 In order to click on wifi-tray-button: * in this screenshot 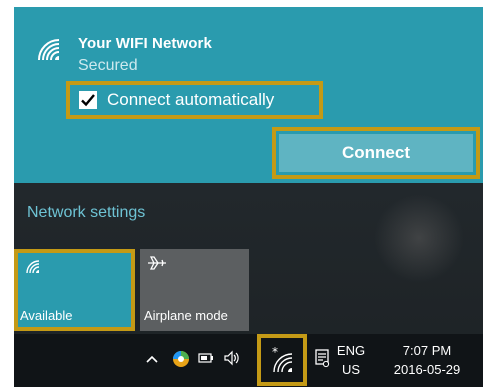, I will do `click(282, 360)`.